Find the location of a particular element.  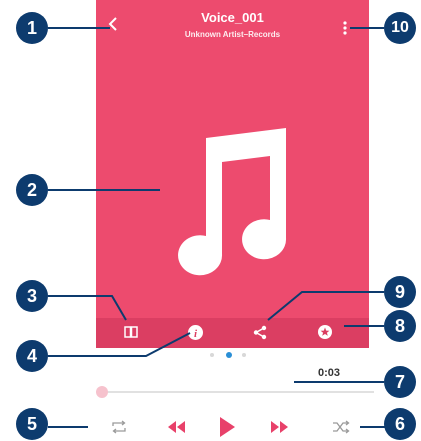

callout-1: 1 is located at coordinates (32, 28).